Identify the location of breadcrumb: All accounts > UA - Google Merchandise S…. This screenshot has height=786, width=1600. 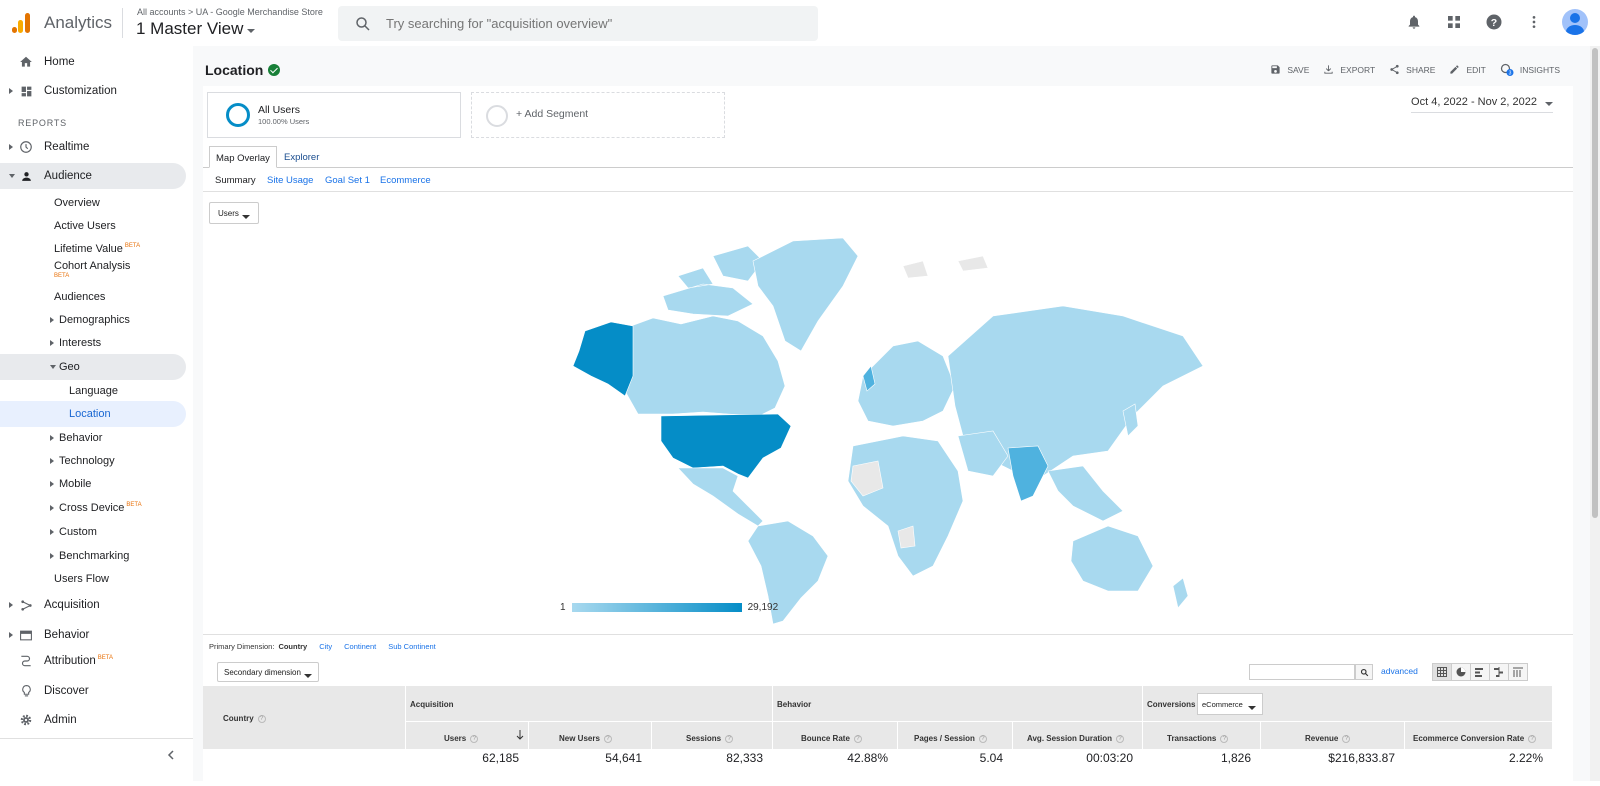
(230, 12).